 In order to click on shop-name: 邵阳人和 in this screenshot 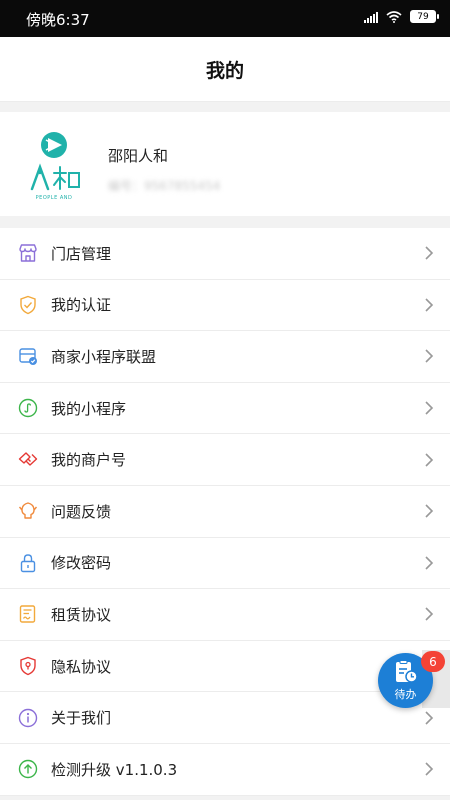, I will do `click(138, 156)`.